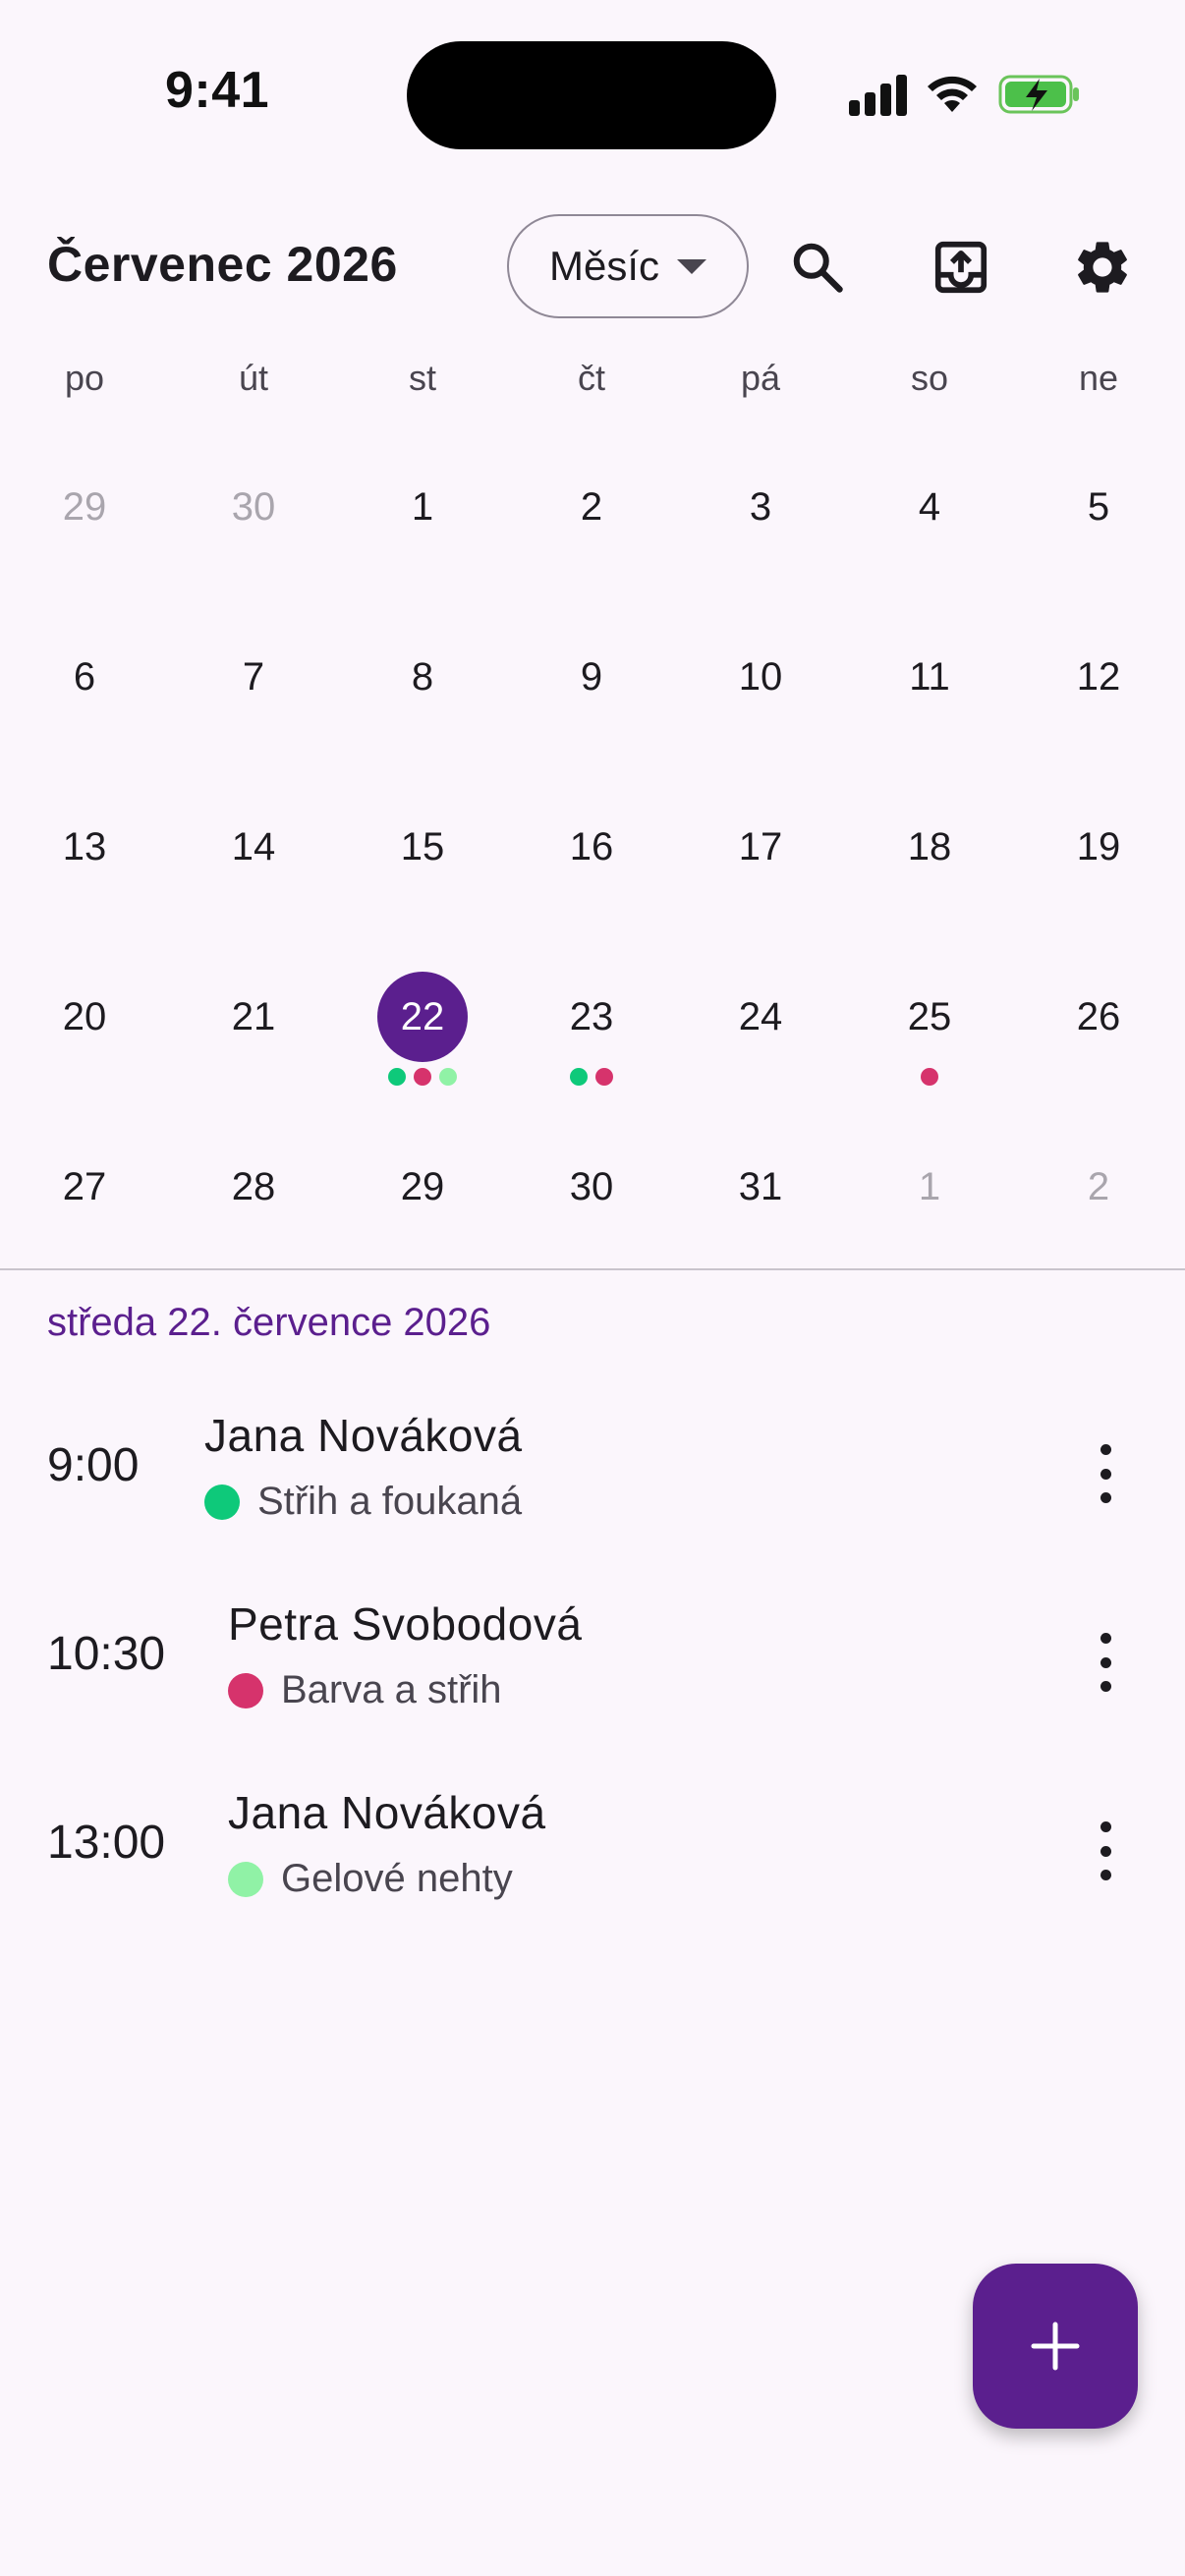  I want to click on day-number: 26, so click(1099, 1016).